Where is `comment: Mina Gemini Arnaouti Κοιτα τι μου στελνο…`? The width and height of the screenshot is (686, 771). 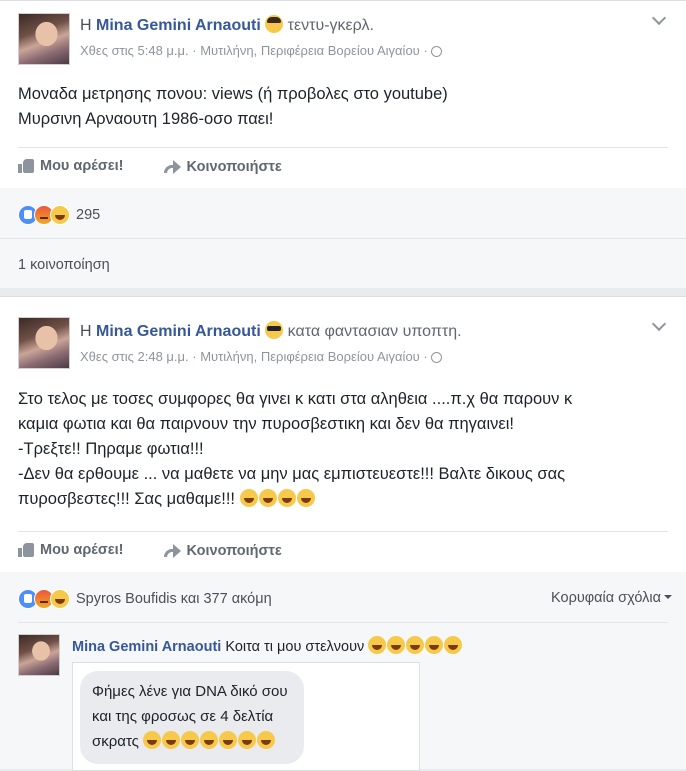 comment: Mina Gemini Arnaouti Κοιτα τι μου στελνο… is located at coordinates (267, 645).